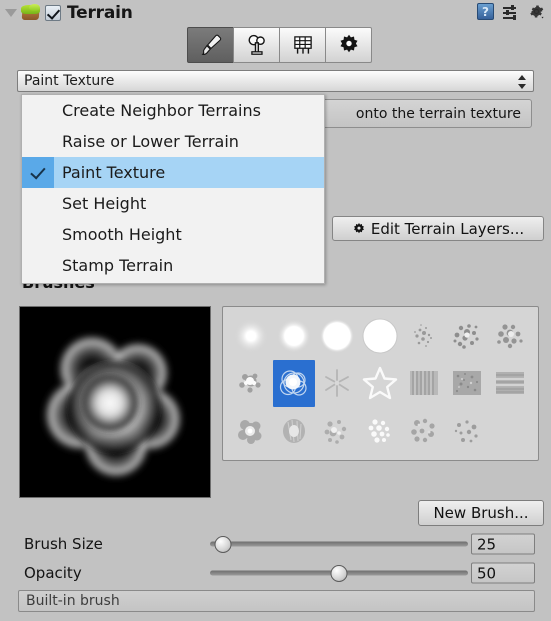  I want to click on terrain-tool-dropdown-value: Paint Texture, so click(69, 81).